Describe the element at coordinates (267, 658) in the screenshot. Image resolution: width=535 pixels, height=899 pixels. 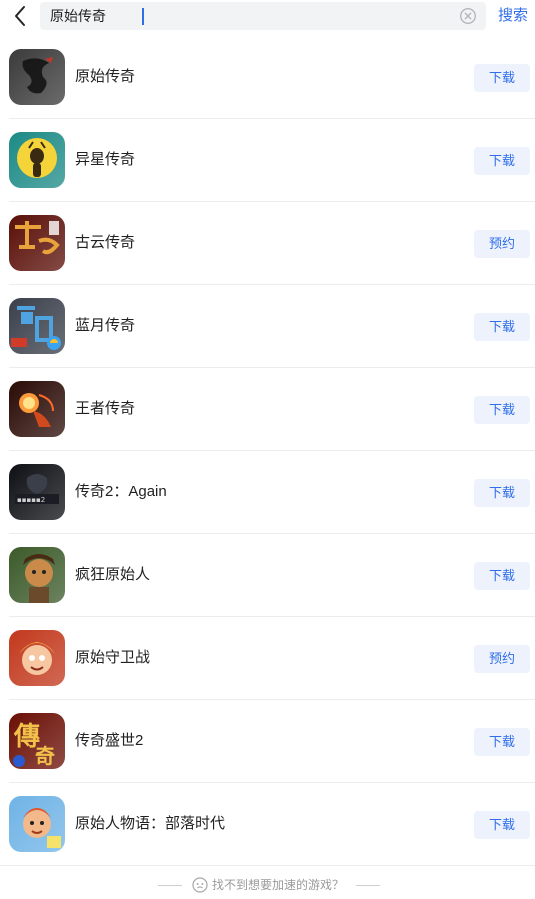
I see `result-row: 原始守卫战 预约` at that location.